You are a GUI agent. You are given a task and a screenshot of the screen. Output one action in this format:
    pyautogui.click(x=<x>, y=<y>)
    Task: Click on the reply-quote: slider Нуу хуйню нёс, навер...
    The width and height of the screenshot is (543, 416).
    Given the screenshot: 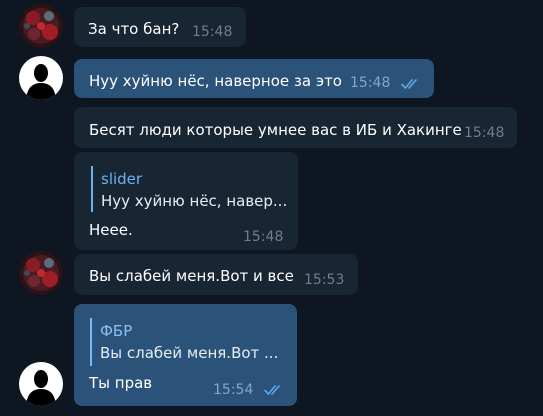 What is the action you would take?
    pyautogui.click(x=191, y=189)
    